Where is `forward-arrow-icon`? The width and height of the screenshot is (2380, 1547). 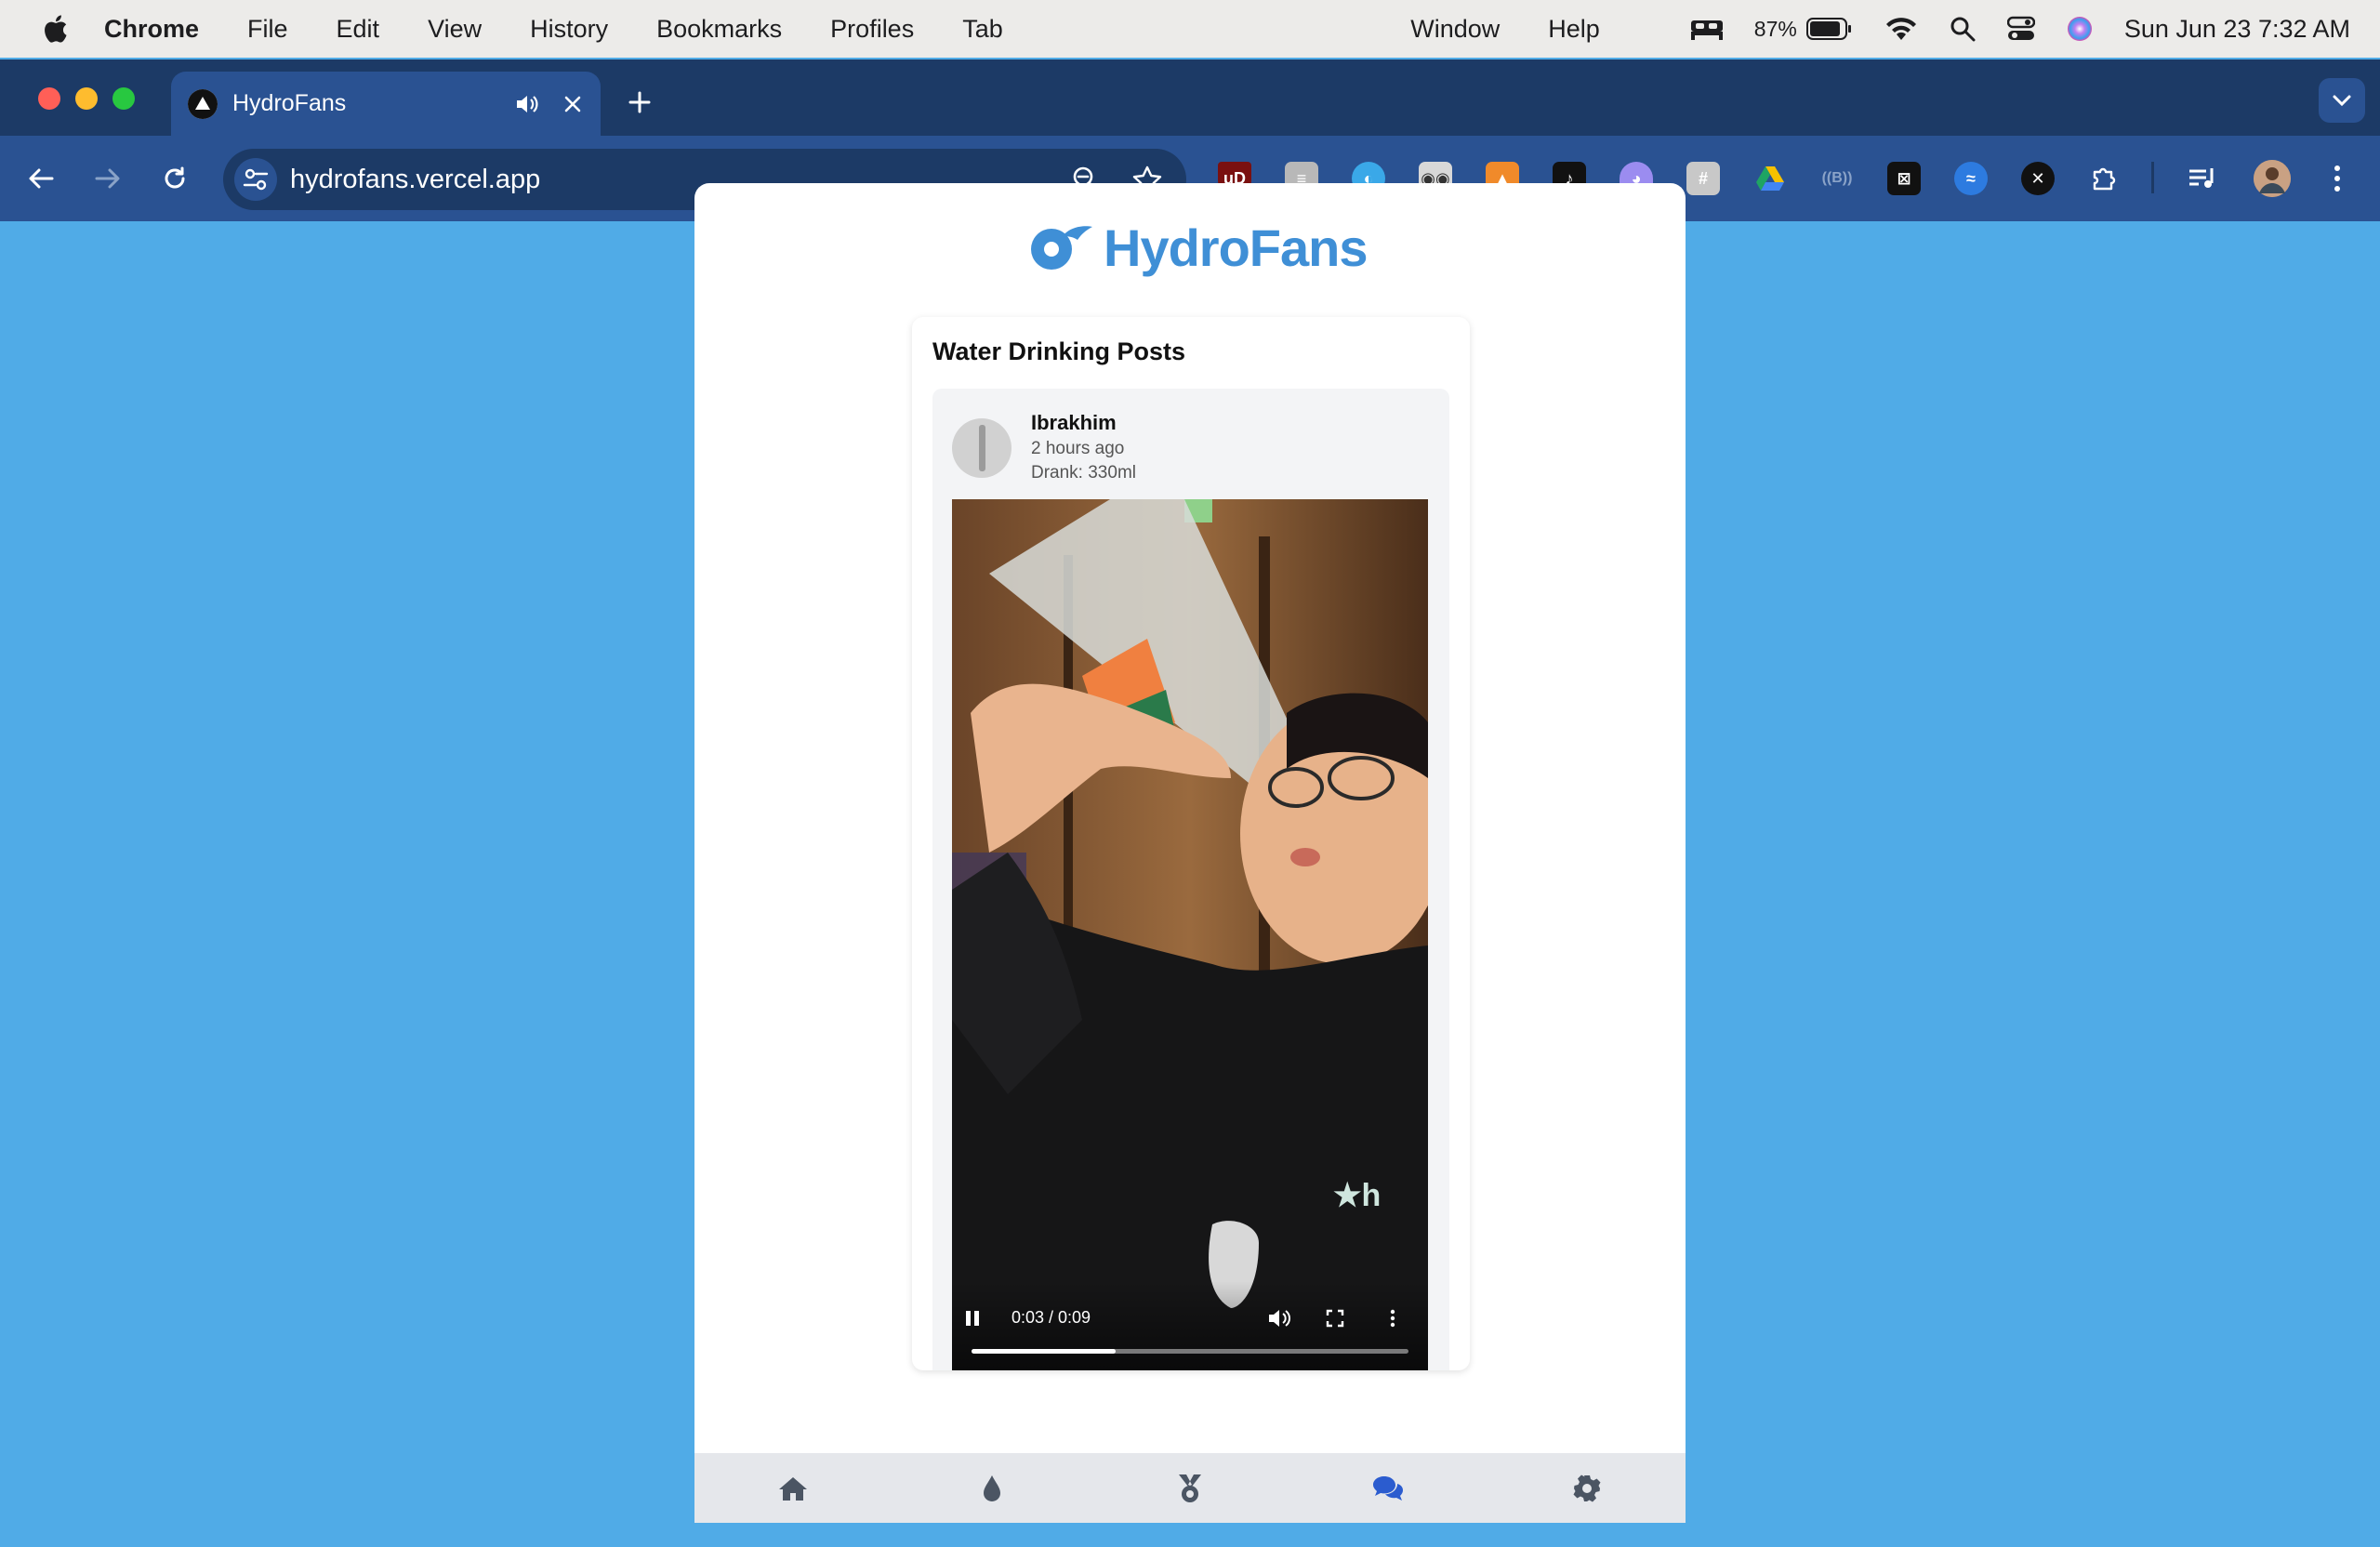 forward-arrow-icon is located at coordinates (108, 178).